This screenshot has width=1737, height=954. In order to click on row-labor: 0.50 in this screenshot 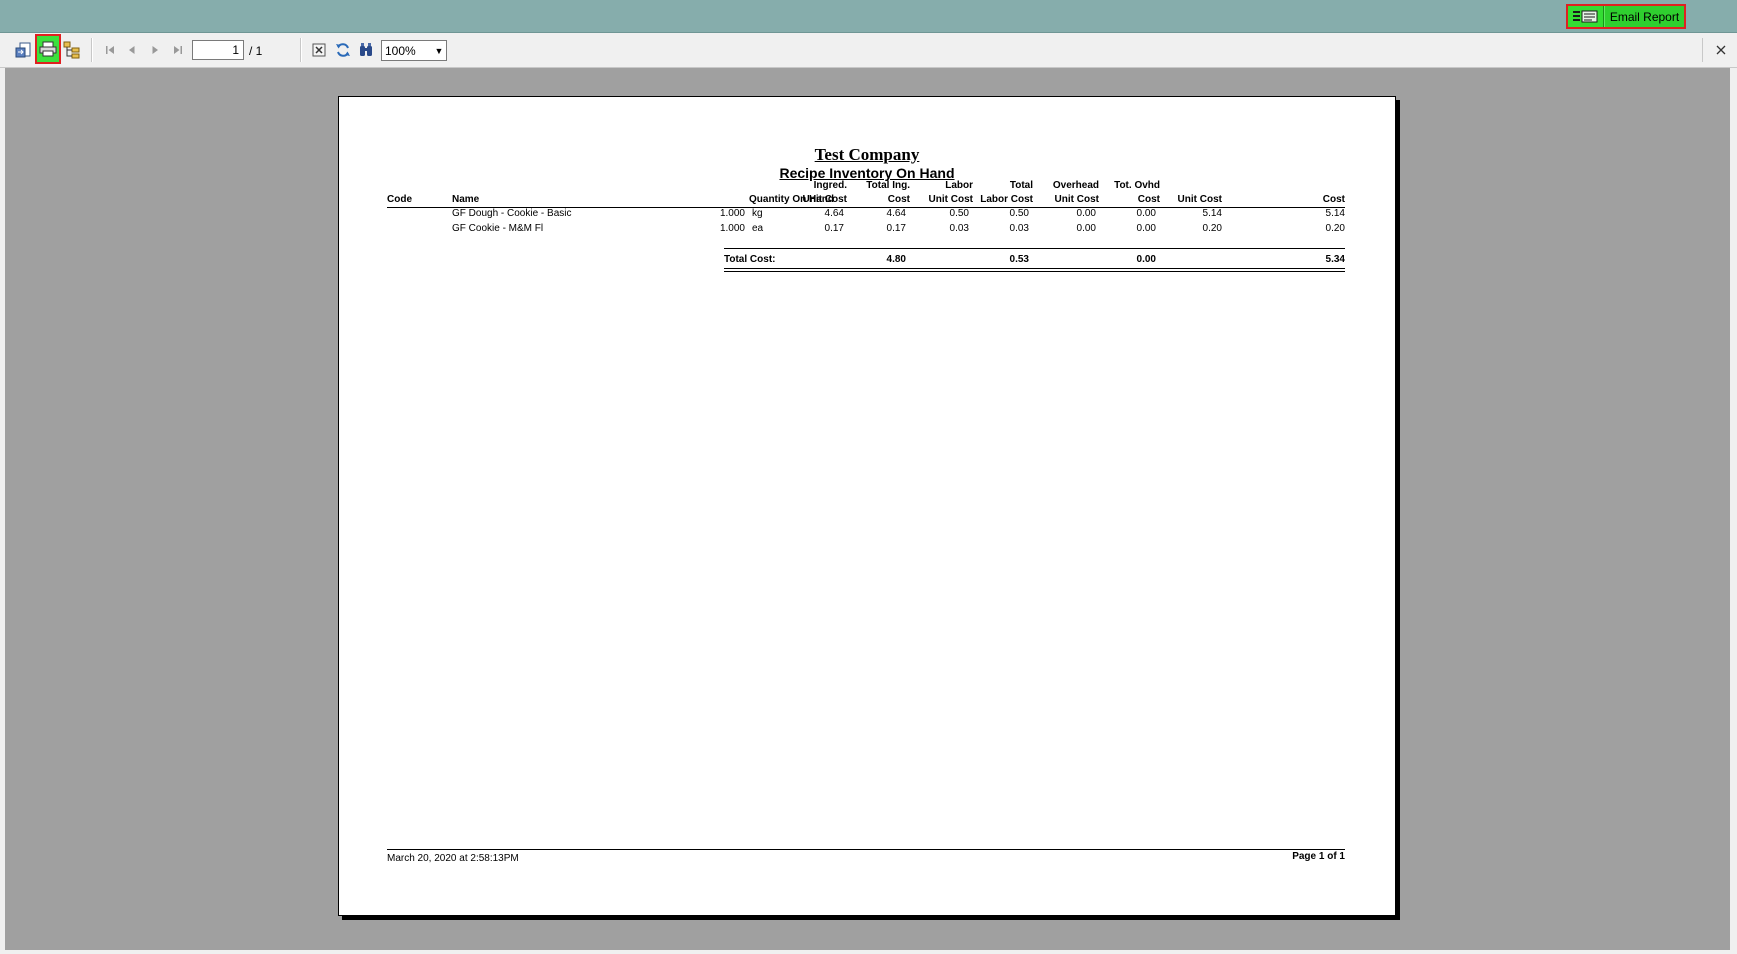, I will do `click(959, 213)`.